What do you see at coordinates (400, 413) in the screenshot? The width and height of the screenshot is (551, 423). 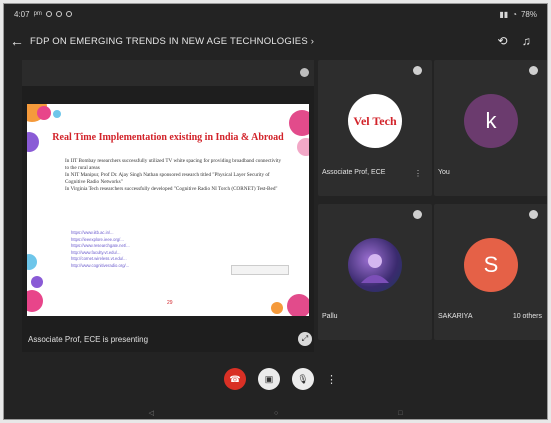 I see `nav-recents-icon: □` at bounding box center [400, 413].